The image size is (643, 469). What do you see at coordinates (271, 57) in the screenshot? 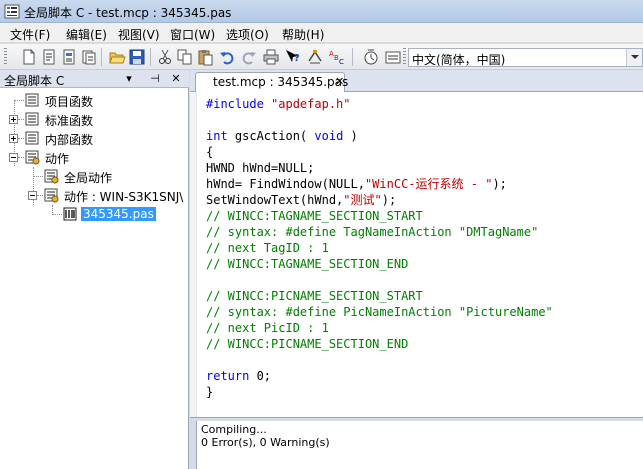
I see `print-icon` at bounding box center [271, 57].